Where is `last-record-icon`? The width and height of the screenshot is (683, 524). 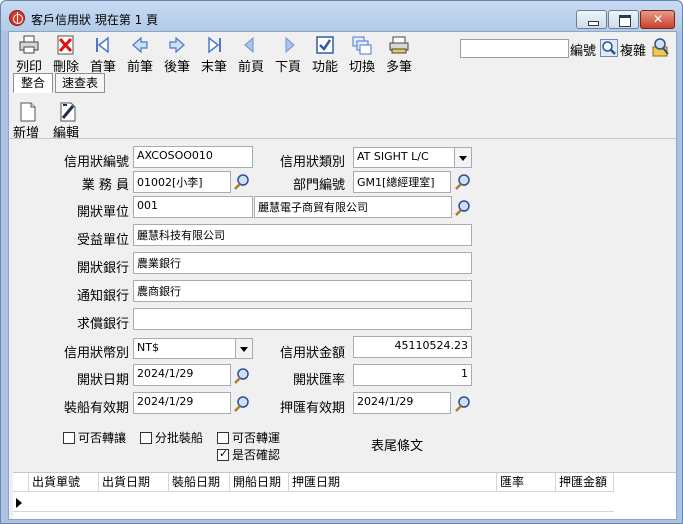
last-record-icon is located at coordinates (214, 45).